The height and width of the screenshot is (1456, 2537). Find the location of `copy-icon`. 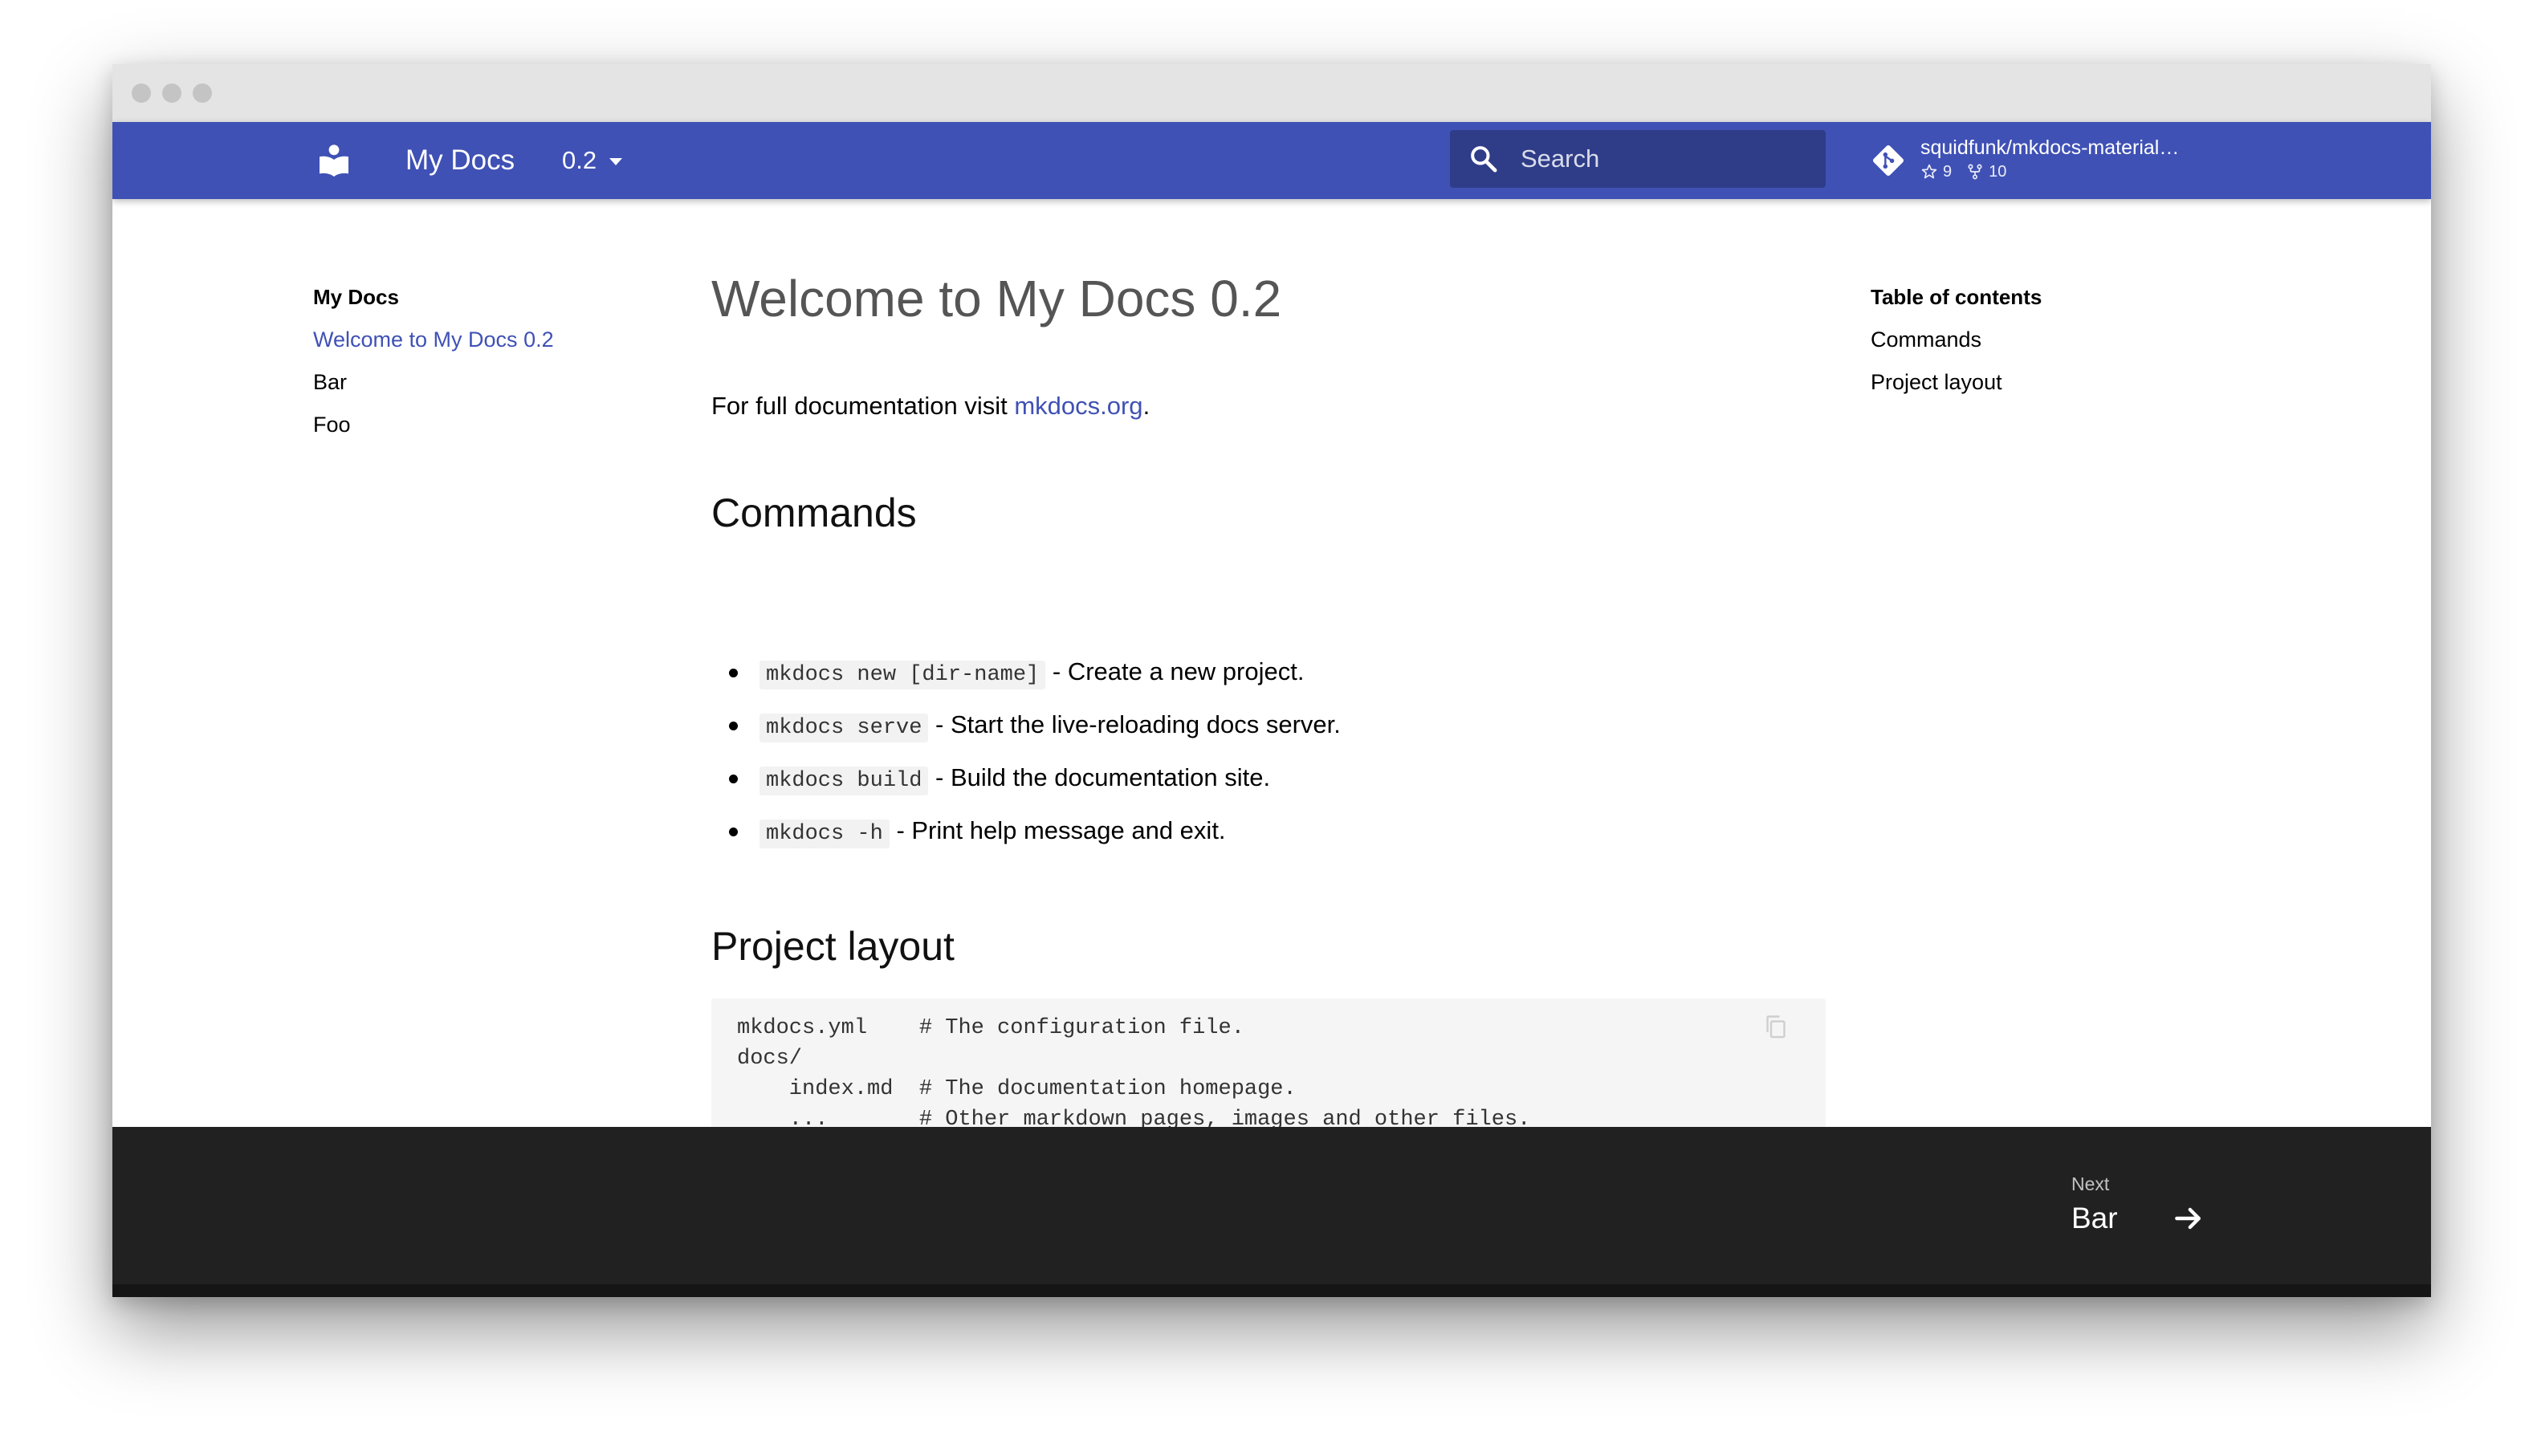

copy-icon is located at coordinates (1775, 1027).